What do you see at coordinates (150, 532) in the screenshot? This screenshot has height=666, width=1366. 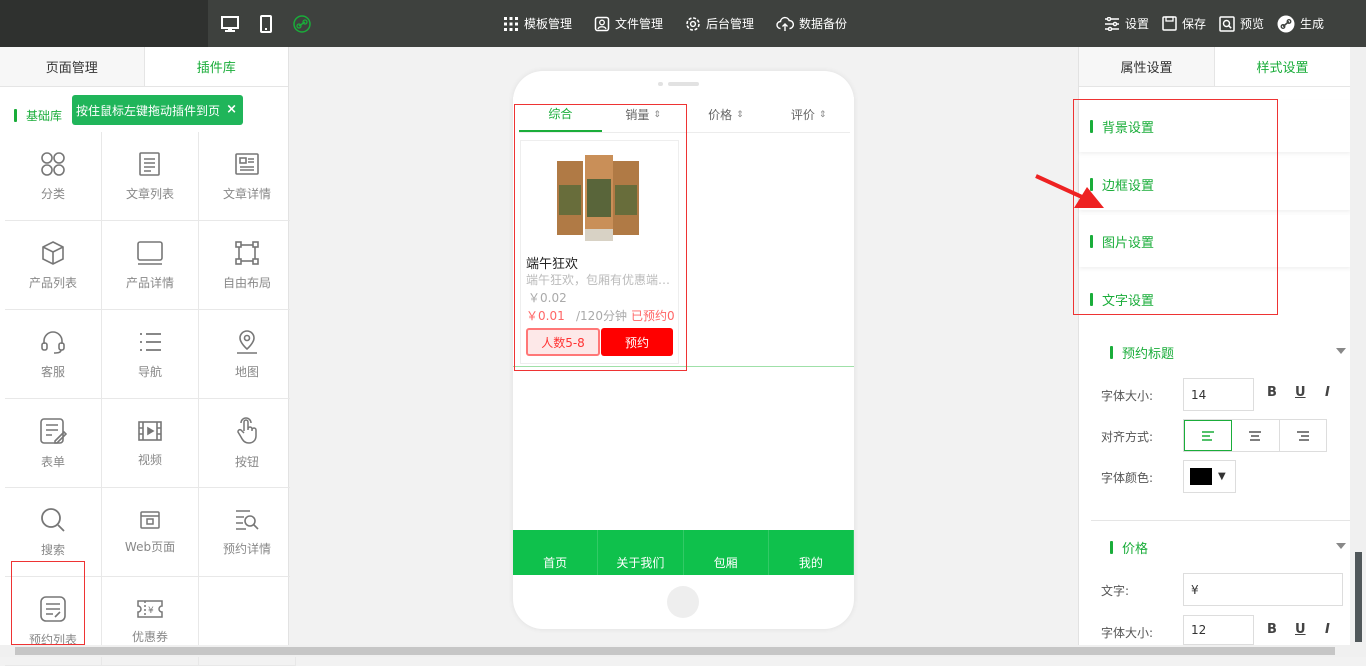 I see `plugin-web-page: Web页面` at bounding box center [150, 532].